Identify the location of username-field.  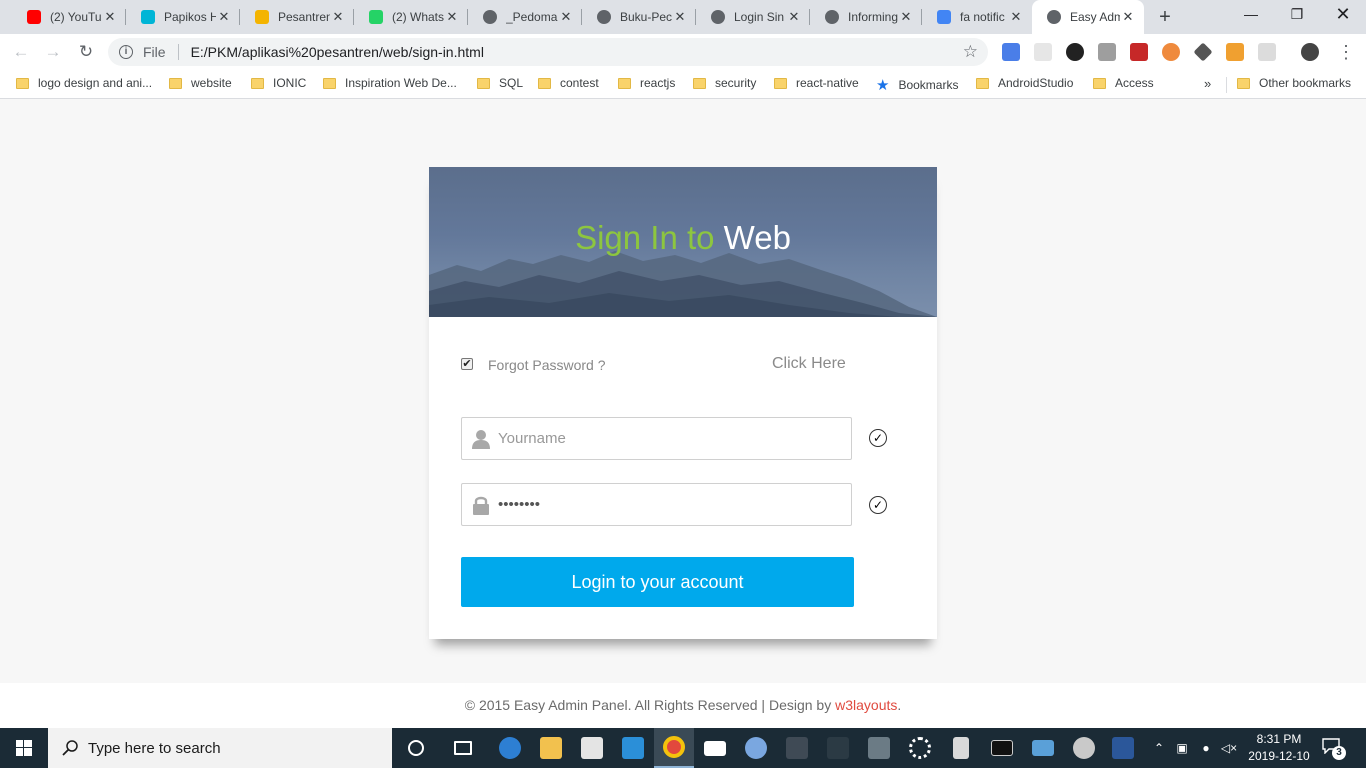
(656, 438).